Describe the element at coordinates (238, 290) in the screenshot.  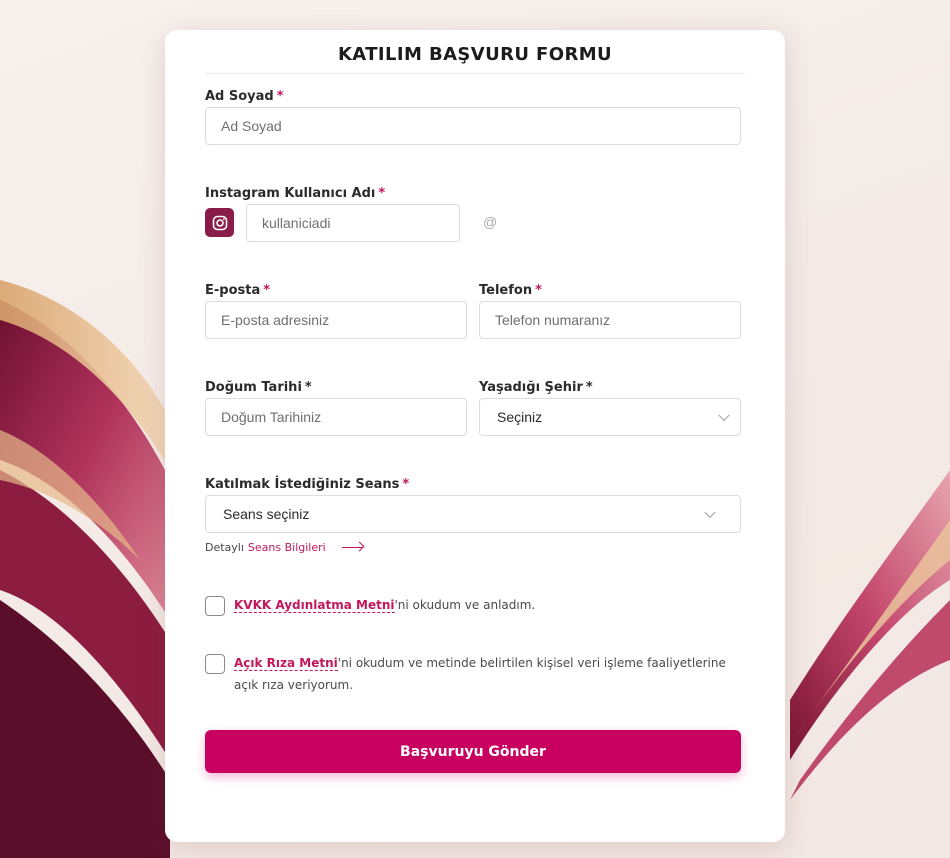
I see `email-label: E-posta *` at that location.